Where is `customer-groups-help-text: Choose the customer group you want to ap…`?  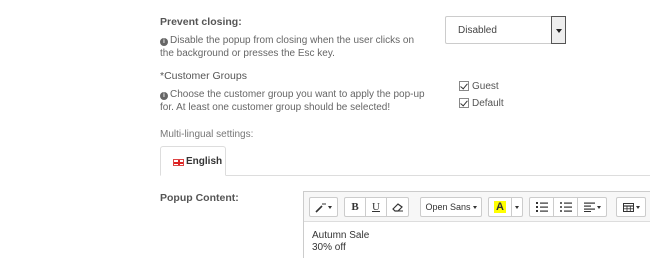
customer-groups-help-text: Choose the customer group you want to ap… is located at coordinates (292, 101).